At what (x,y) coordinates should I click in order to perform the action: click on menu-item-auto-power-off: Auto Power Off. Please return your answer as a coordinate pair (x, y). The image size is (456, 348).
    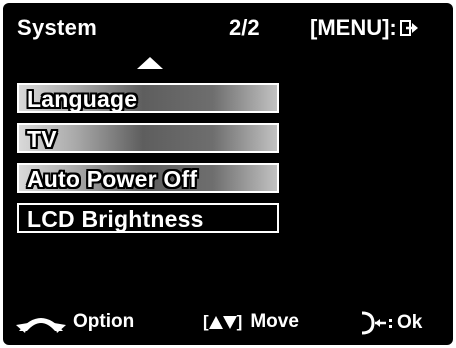
    Looking at the image, I should click on (148, 178).